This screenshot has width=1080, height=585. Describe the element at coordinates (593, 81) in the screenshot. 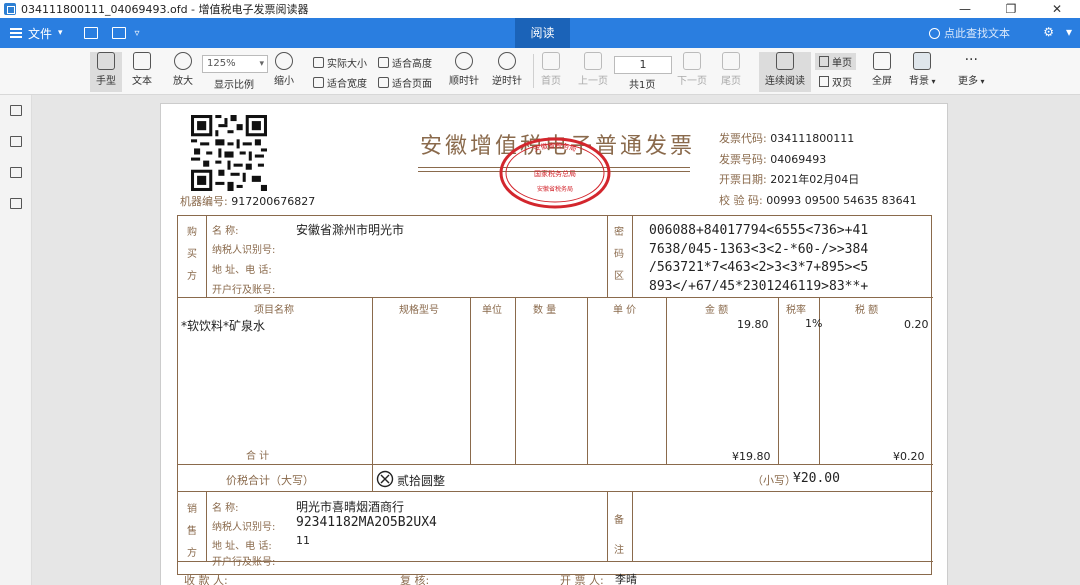

I see `prev-page-label: 上一页` at that location.